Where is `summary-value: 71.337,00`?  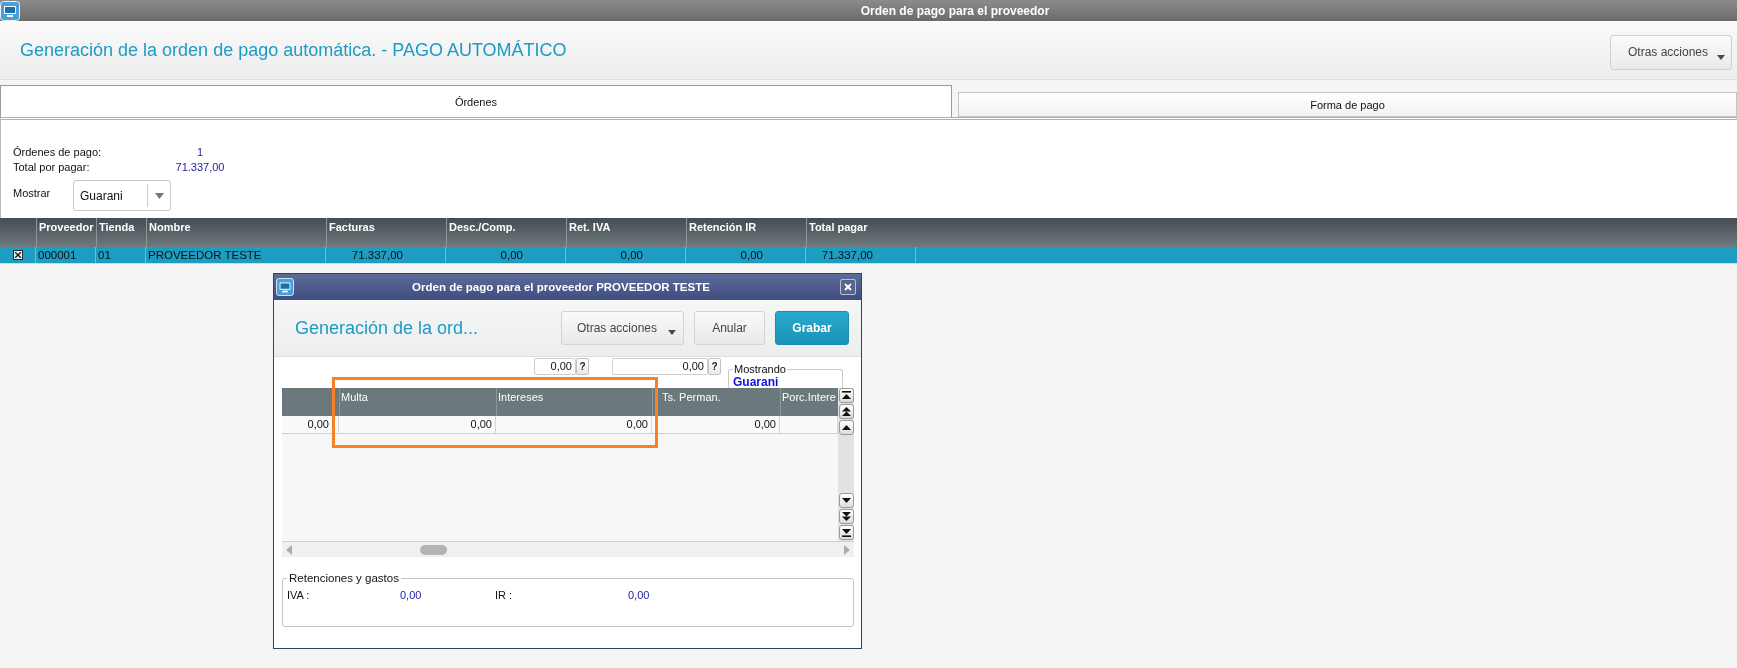 summary-value: 71.337,00 is located at coordinates (200, 167).